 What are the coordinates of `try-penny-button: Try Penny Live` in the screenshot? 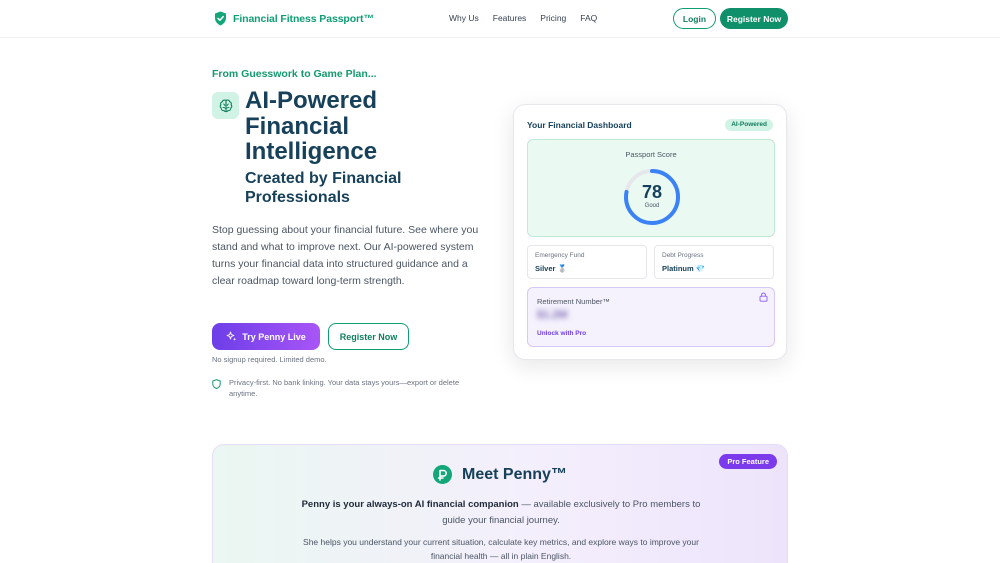 It's located at (266, 336).